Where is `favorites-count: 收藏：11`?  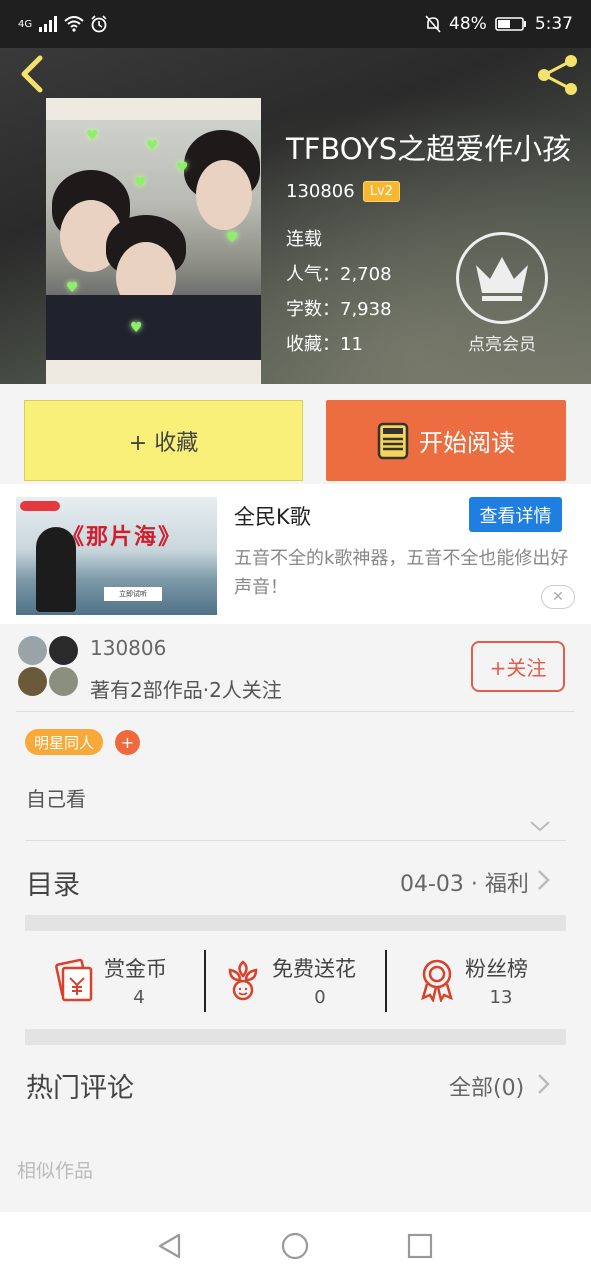
favorites-count: 收藏：11 is located at coordinates (324, 344).